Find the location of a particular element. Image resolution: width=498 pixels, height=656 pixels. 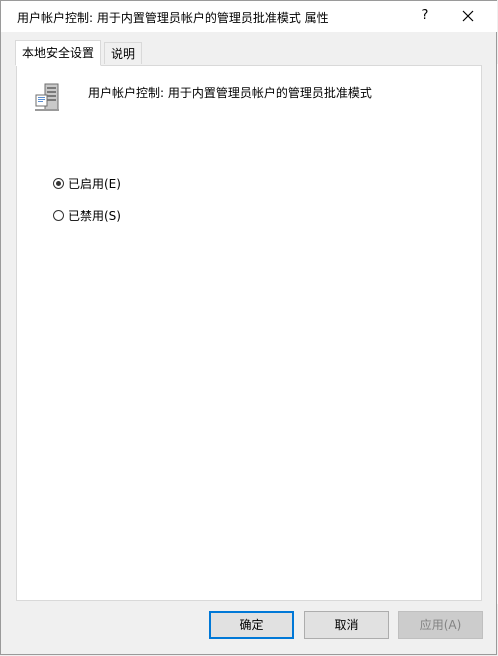

close-button is located at coordinates (468, 16).